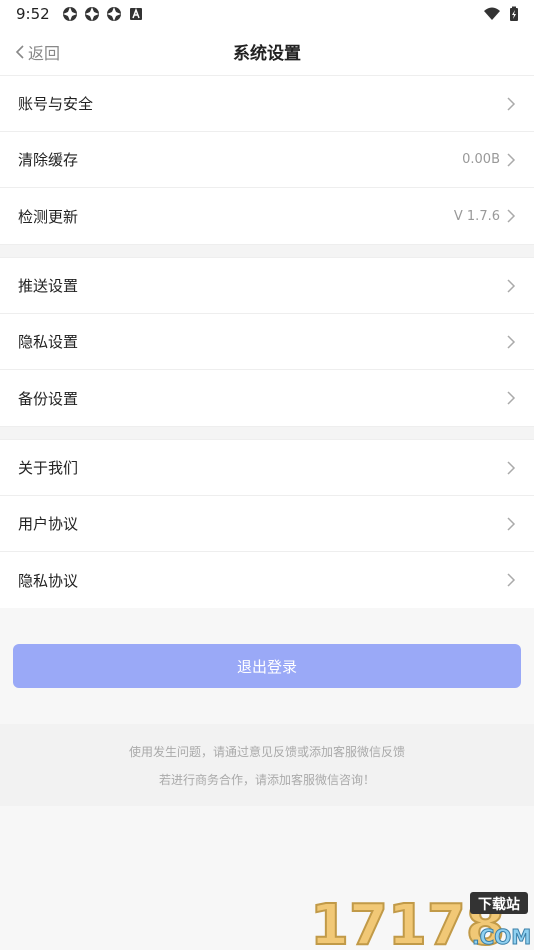 The height and width of the screenshot is (950, 534). Describe the element at coordinates (44, 53) in the screenshot. I see `back-label: 返回` at that location.